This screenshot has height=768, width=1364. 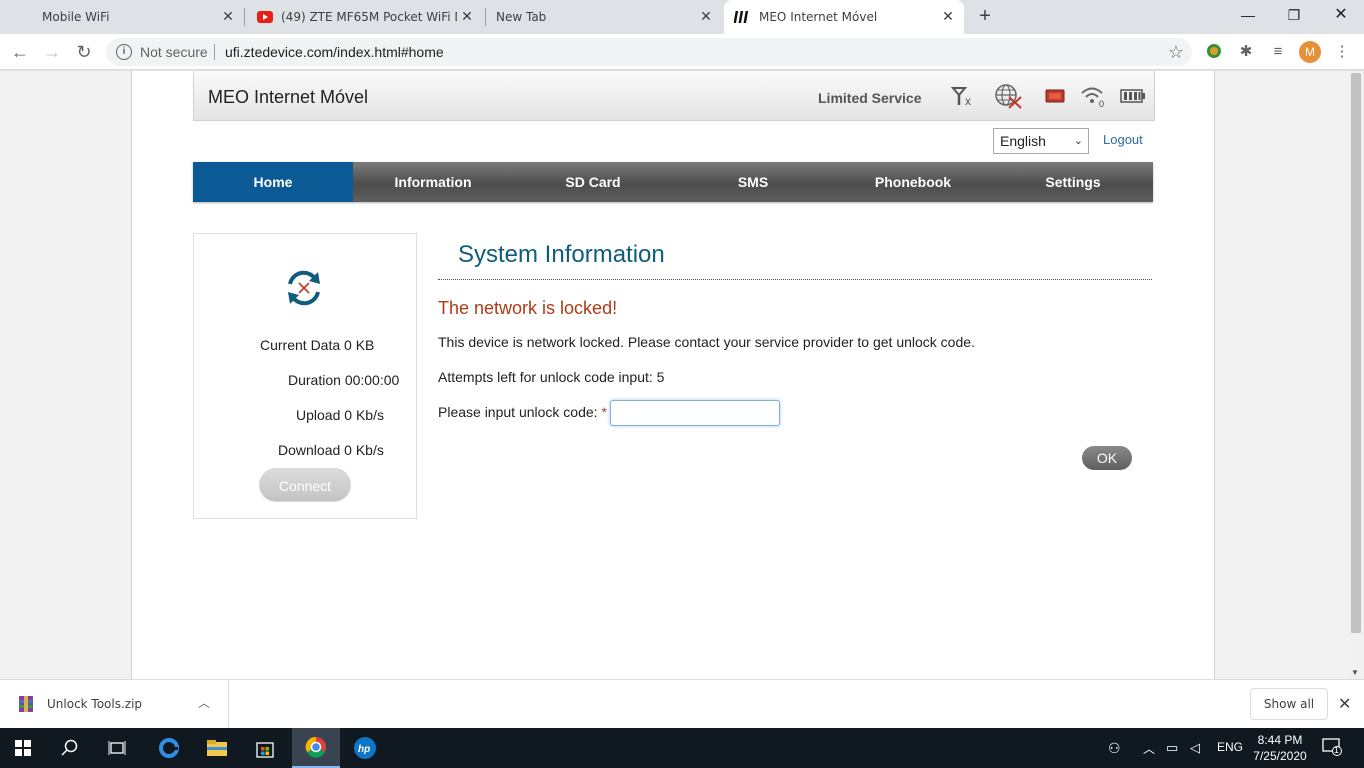 I want to click on reload-icon: ↻, so click(x=84, y=52).